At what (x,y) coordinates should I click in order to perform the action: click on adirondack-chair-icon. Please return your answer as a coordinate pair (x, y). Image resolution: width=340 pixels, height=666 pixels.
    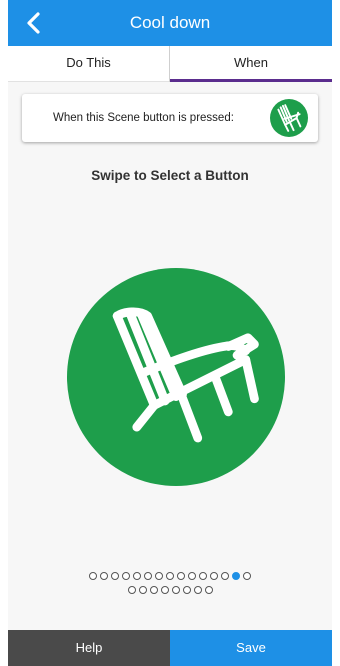
    Looking at the image, I should click on (289, 118).